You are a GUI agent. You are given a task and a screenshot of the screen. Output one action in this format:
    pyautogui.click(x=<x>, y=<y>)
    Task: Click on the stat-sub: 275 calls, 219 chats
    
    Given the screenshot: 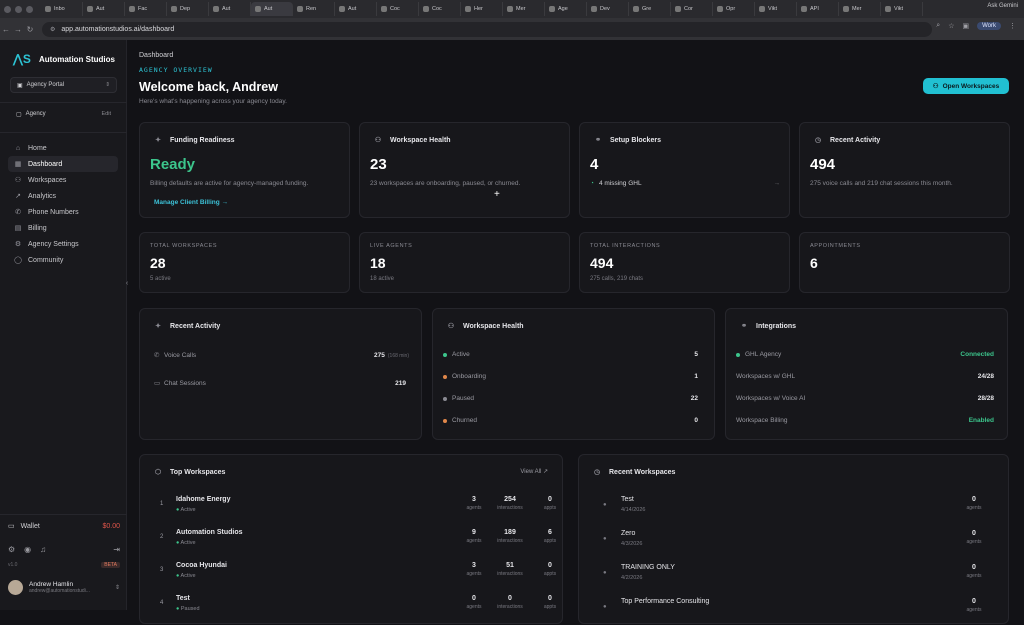 What is the action you would take?
    pyautogui.click(x=617, y=279)
    